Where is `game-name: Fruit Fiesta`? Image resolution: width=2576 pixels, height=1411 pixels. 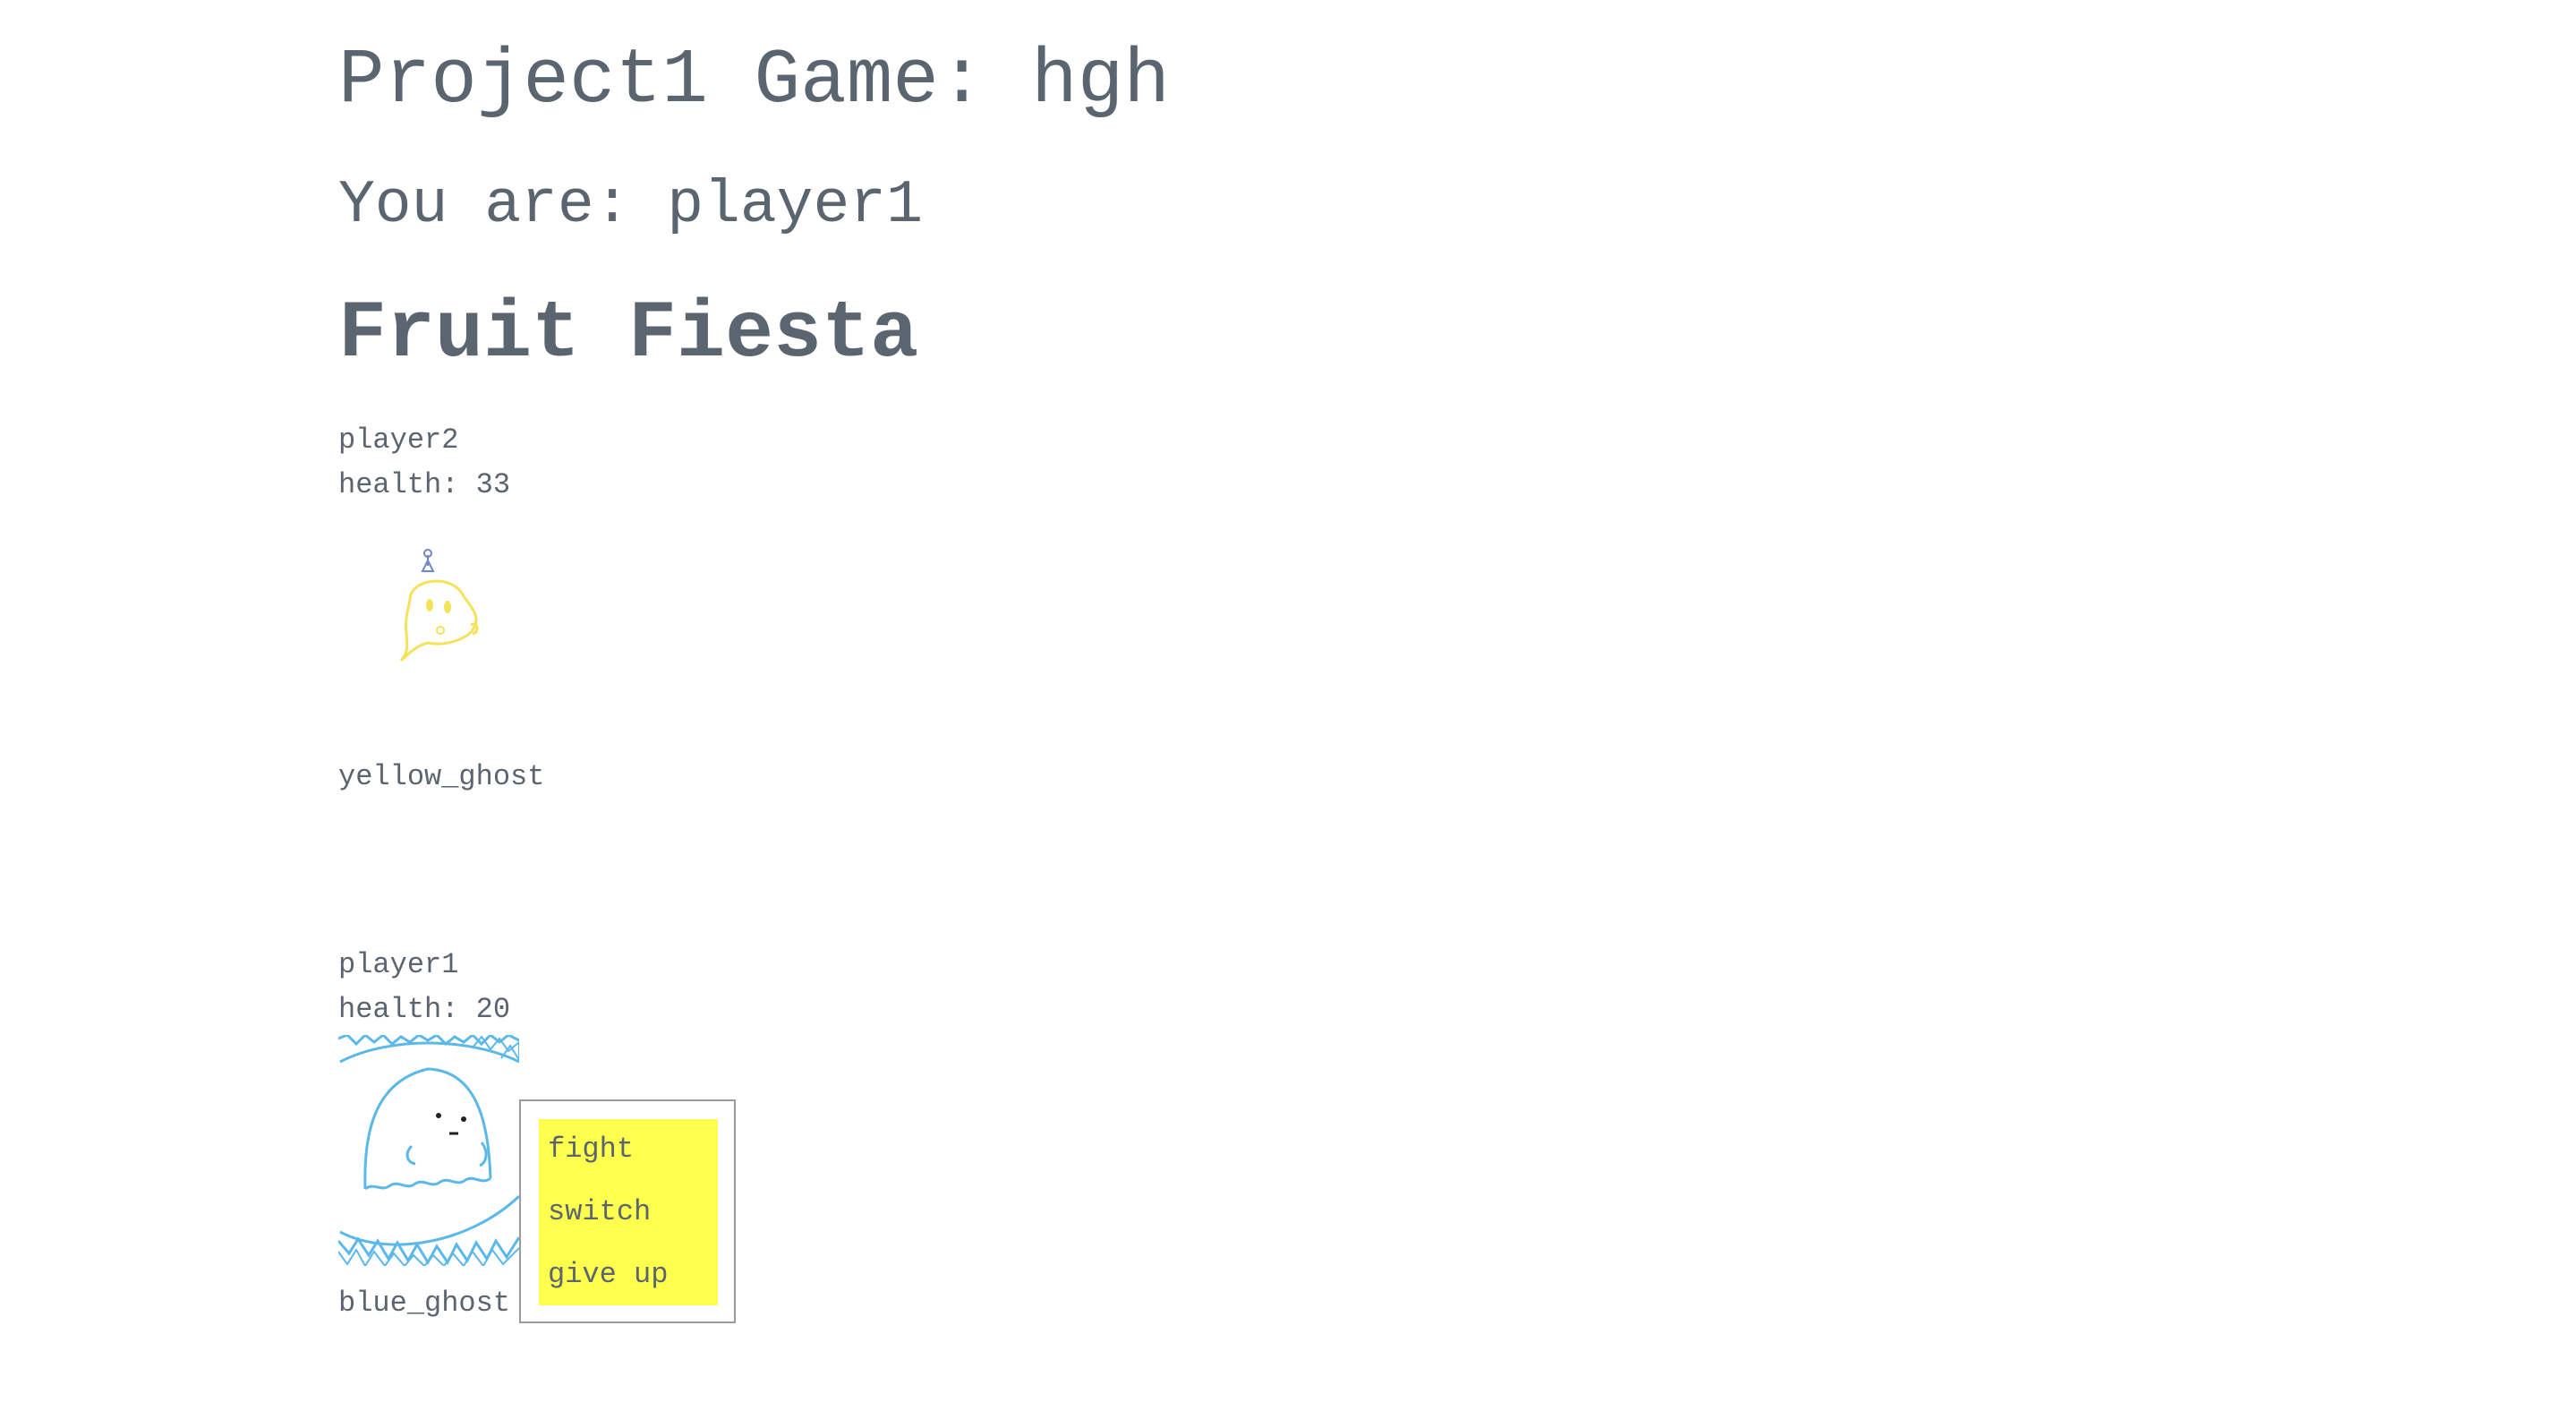 game-name: Fruit Fiesta is located at coordinates (628, 335).